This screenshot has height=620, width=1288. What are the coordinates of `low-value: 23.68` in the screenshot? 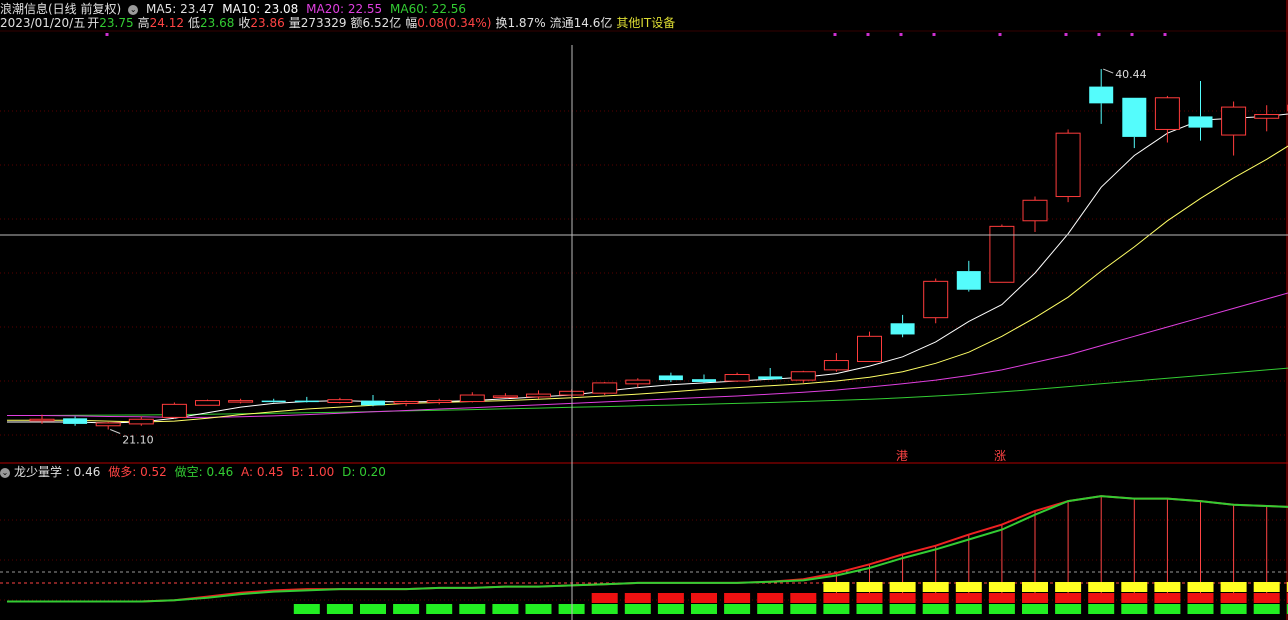 It's located at (217, 23).